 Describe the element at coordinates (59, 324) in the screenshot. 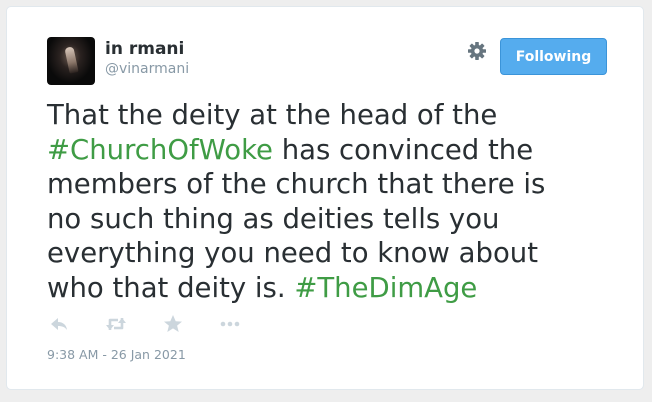

I see `reply-icon` at that location.